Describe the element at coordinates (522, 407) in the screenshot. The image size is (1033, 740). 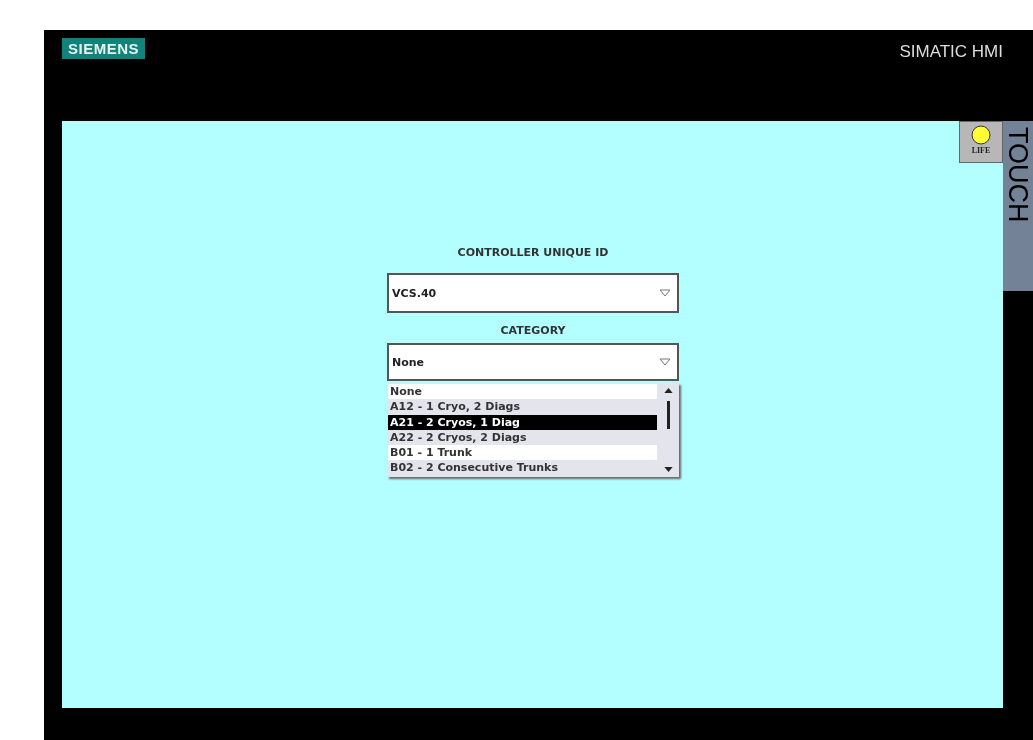
I see `dropdown-option: A12 - 1 Cryo, 2 Diags` at that location.